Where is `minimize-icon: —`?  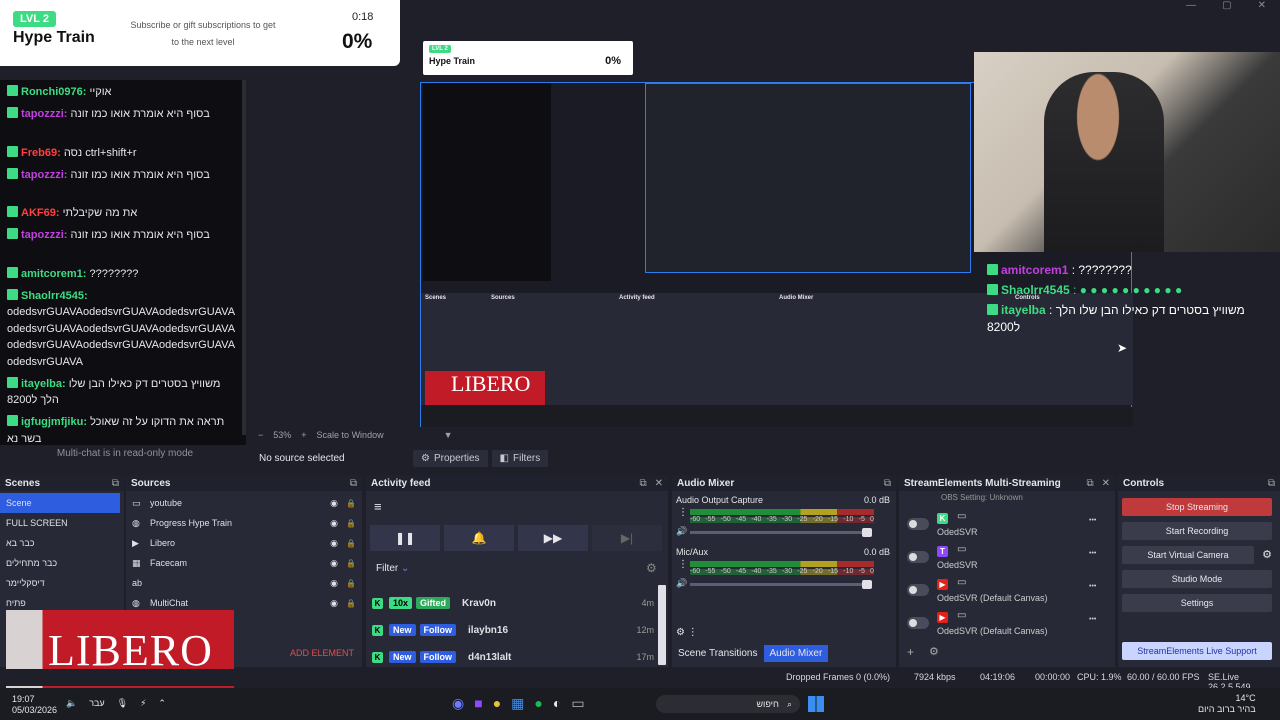 minimize-icon: — is located at coordinates (1191, 7).